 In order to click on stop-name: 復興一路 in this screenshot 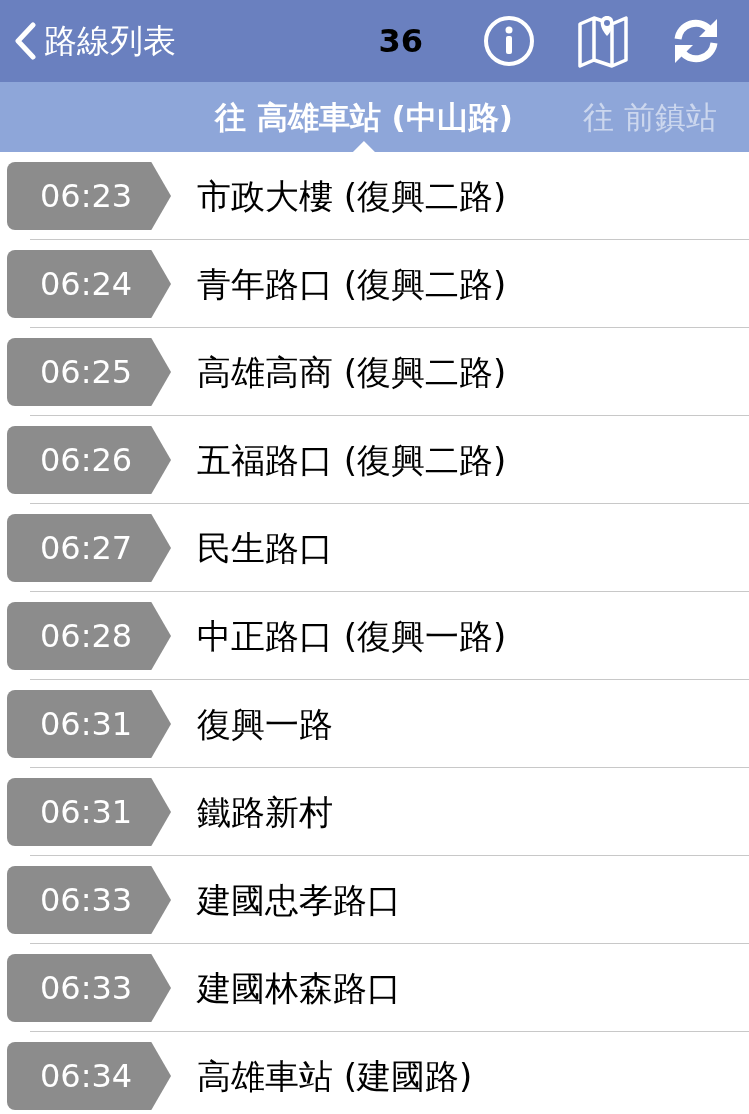, I will do `click(265, 724)`.